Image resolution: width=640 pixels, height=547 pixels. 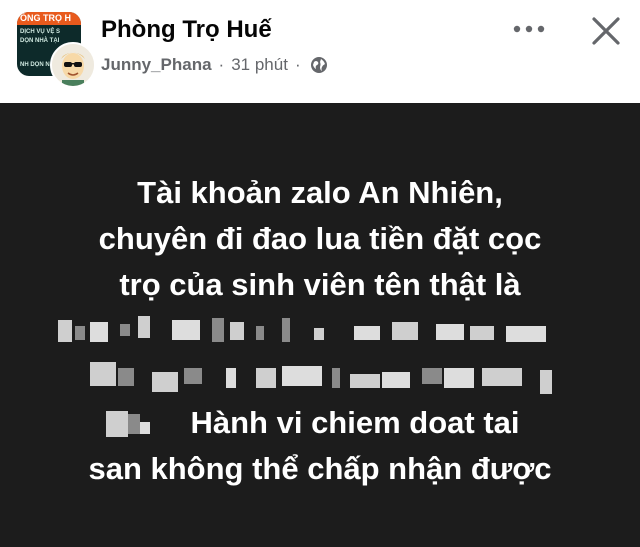 What do you see at coordinates (45, 18) in the screenshot?
I see `group-avatar-banner-text: ÒNG TRỌ H` at bounding box center [45, 18].